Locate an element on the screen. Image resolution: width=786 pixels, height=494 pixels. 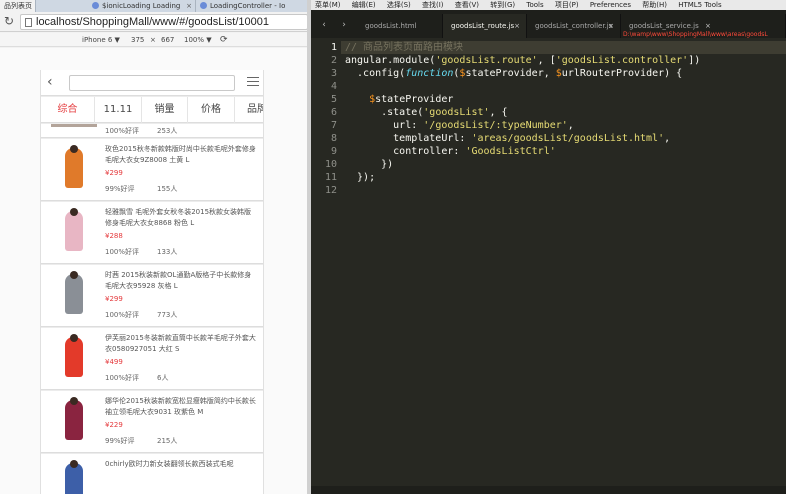
device-height-input: 667 is located at coordinates (167, 40).